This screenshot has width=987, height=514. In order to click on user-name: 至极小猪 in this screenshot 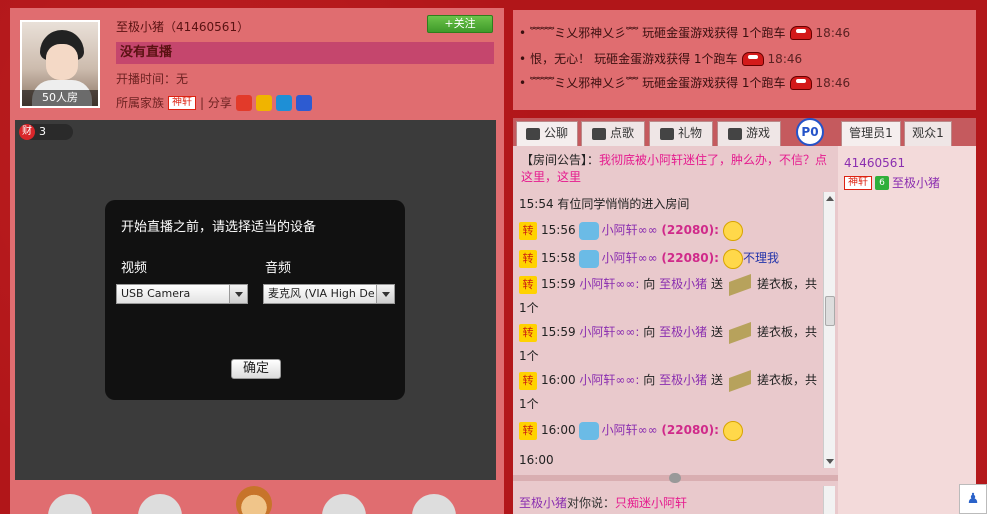, I will do `click(916, 182)`.